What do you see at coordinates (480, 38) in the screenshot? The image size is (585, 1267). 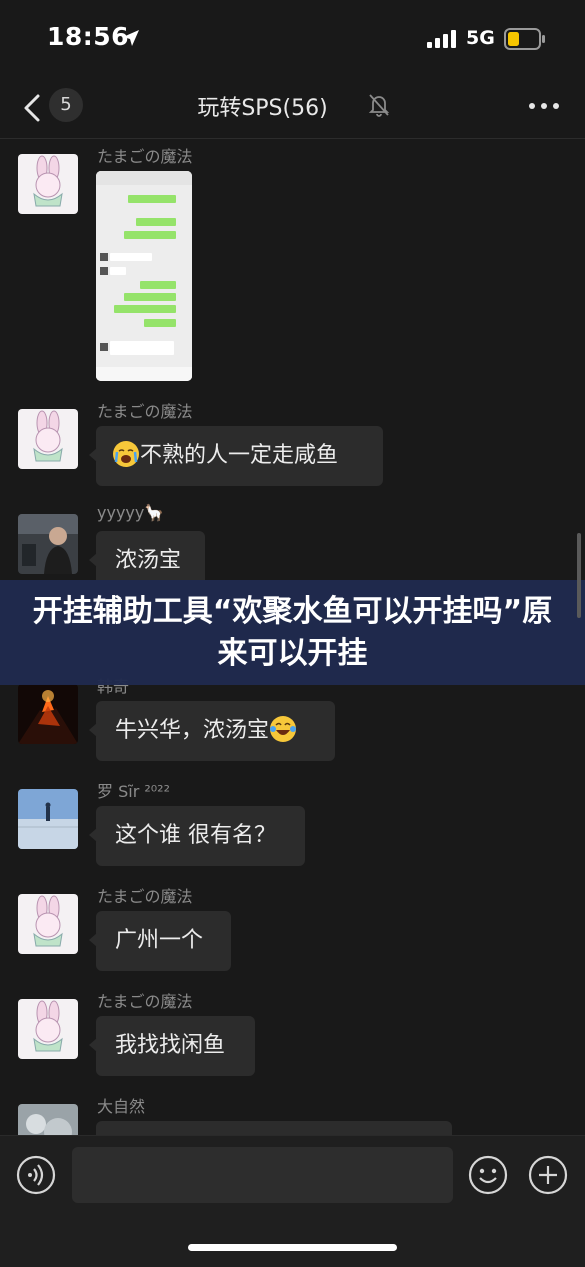 I see `network-type: 5G` at bounding box center [480, 38].